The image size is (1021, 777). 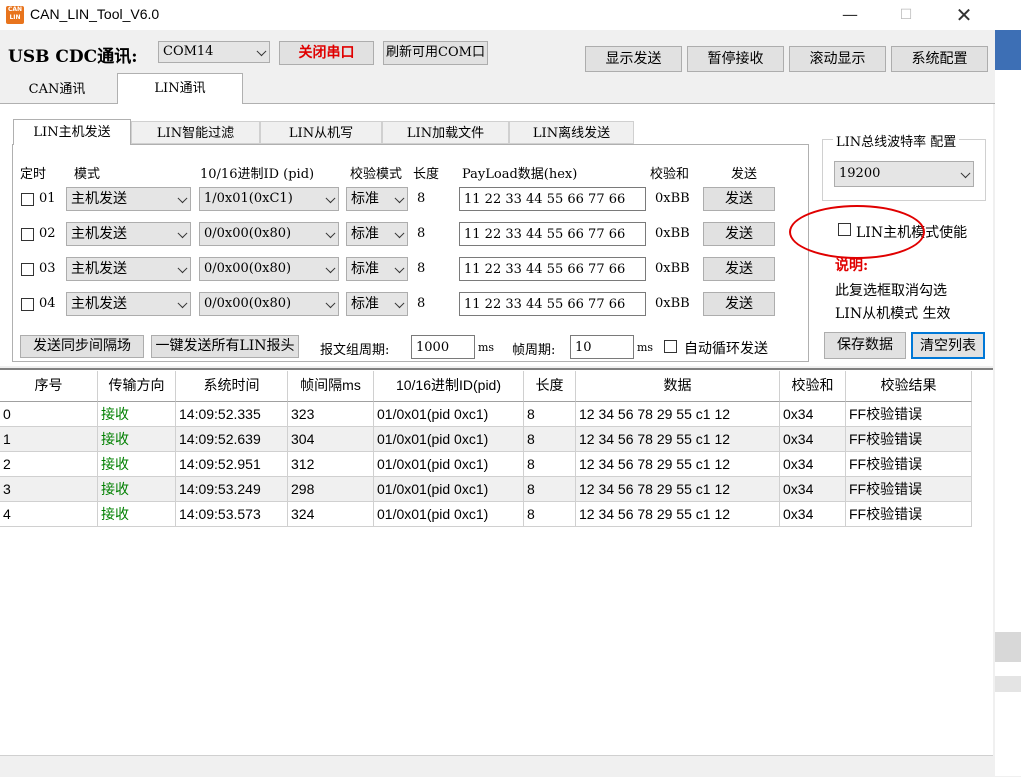 What do you see at coordinates (225, 346) in the screenshot?
I see `send-all-headers-button: 一键发送所有LIN报头` at bounding box center [225, 346].